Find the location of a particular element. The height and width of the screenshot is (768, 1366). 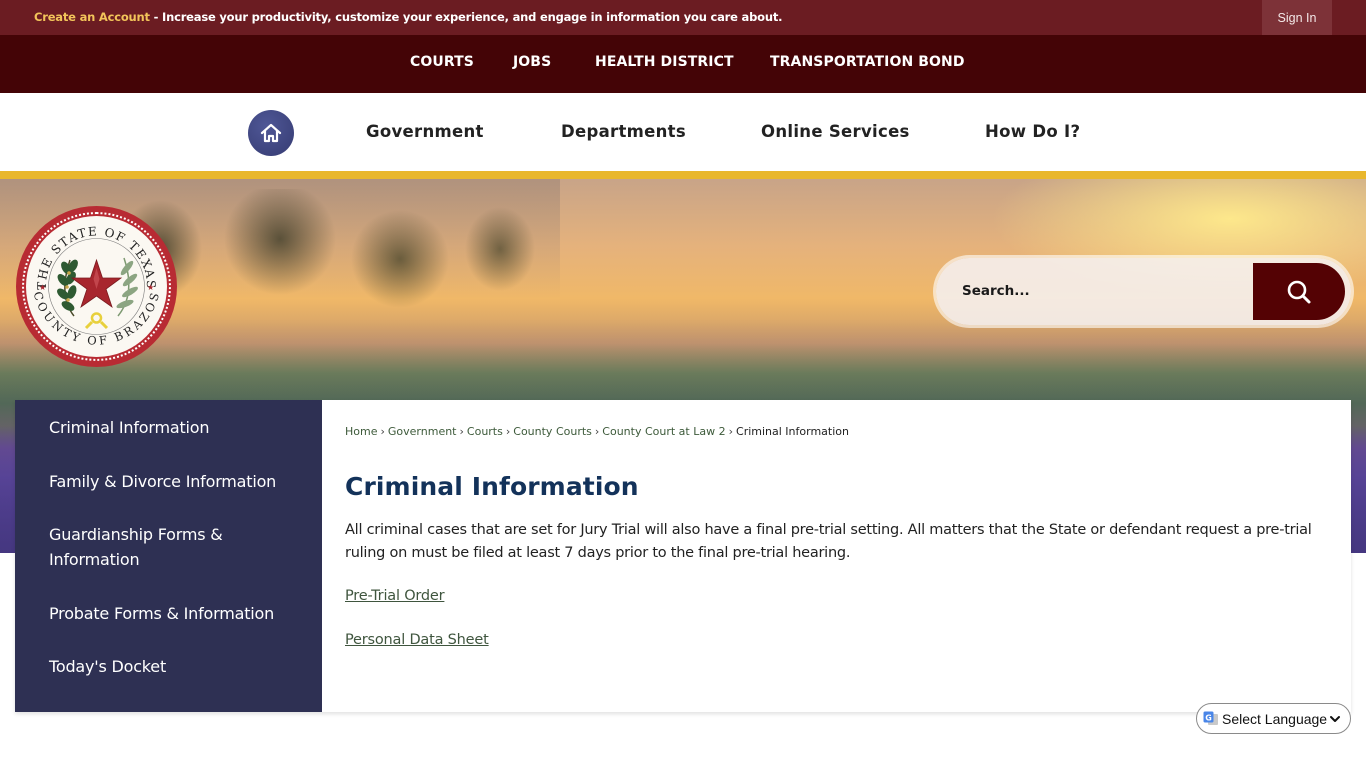

nav-departments: Departments is located at coordinates (623, 131).